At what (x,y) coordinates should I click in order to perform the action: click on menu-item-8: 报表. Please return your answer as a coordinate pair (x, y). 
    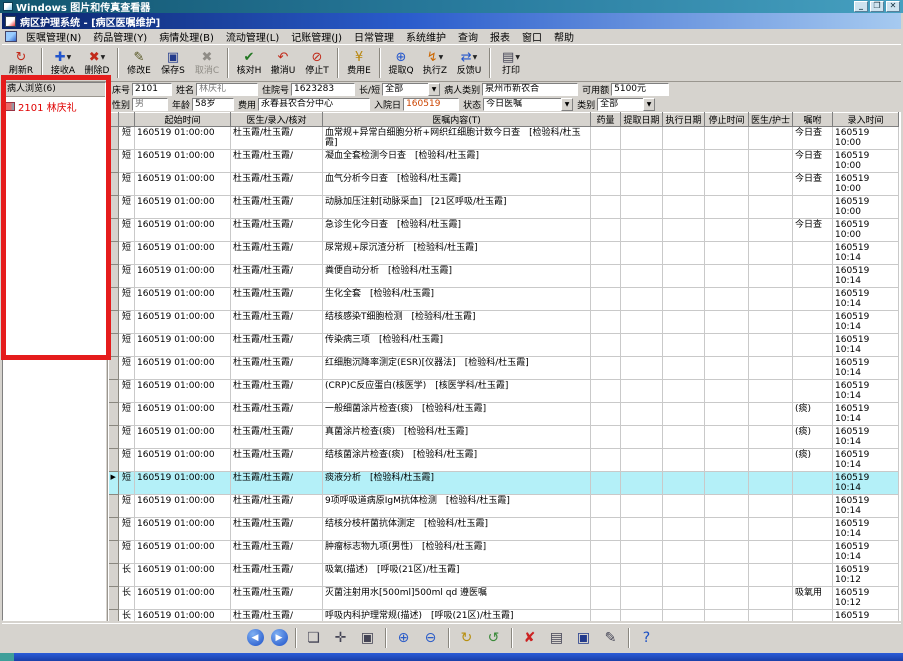
    Looking at the image, I should click on (500, 38).